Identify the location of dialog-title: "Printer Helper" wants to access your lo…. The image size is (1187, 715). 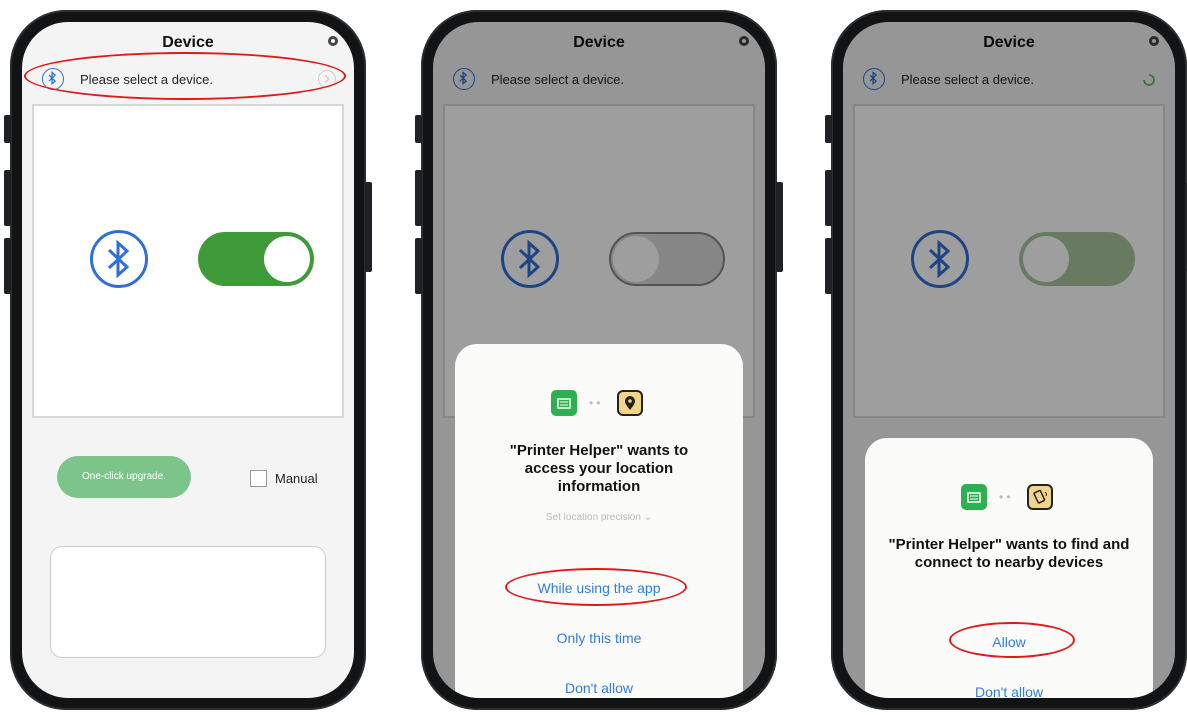
(599, 468).